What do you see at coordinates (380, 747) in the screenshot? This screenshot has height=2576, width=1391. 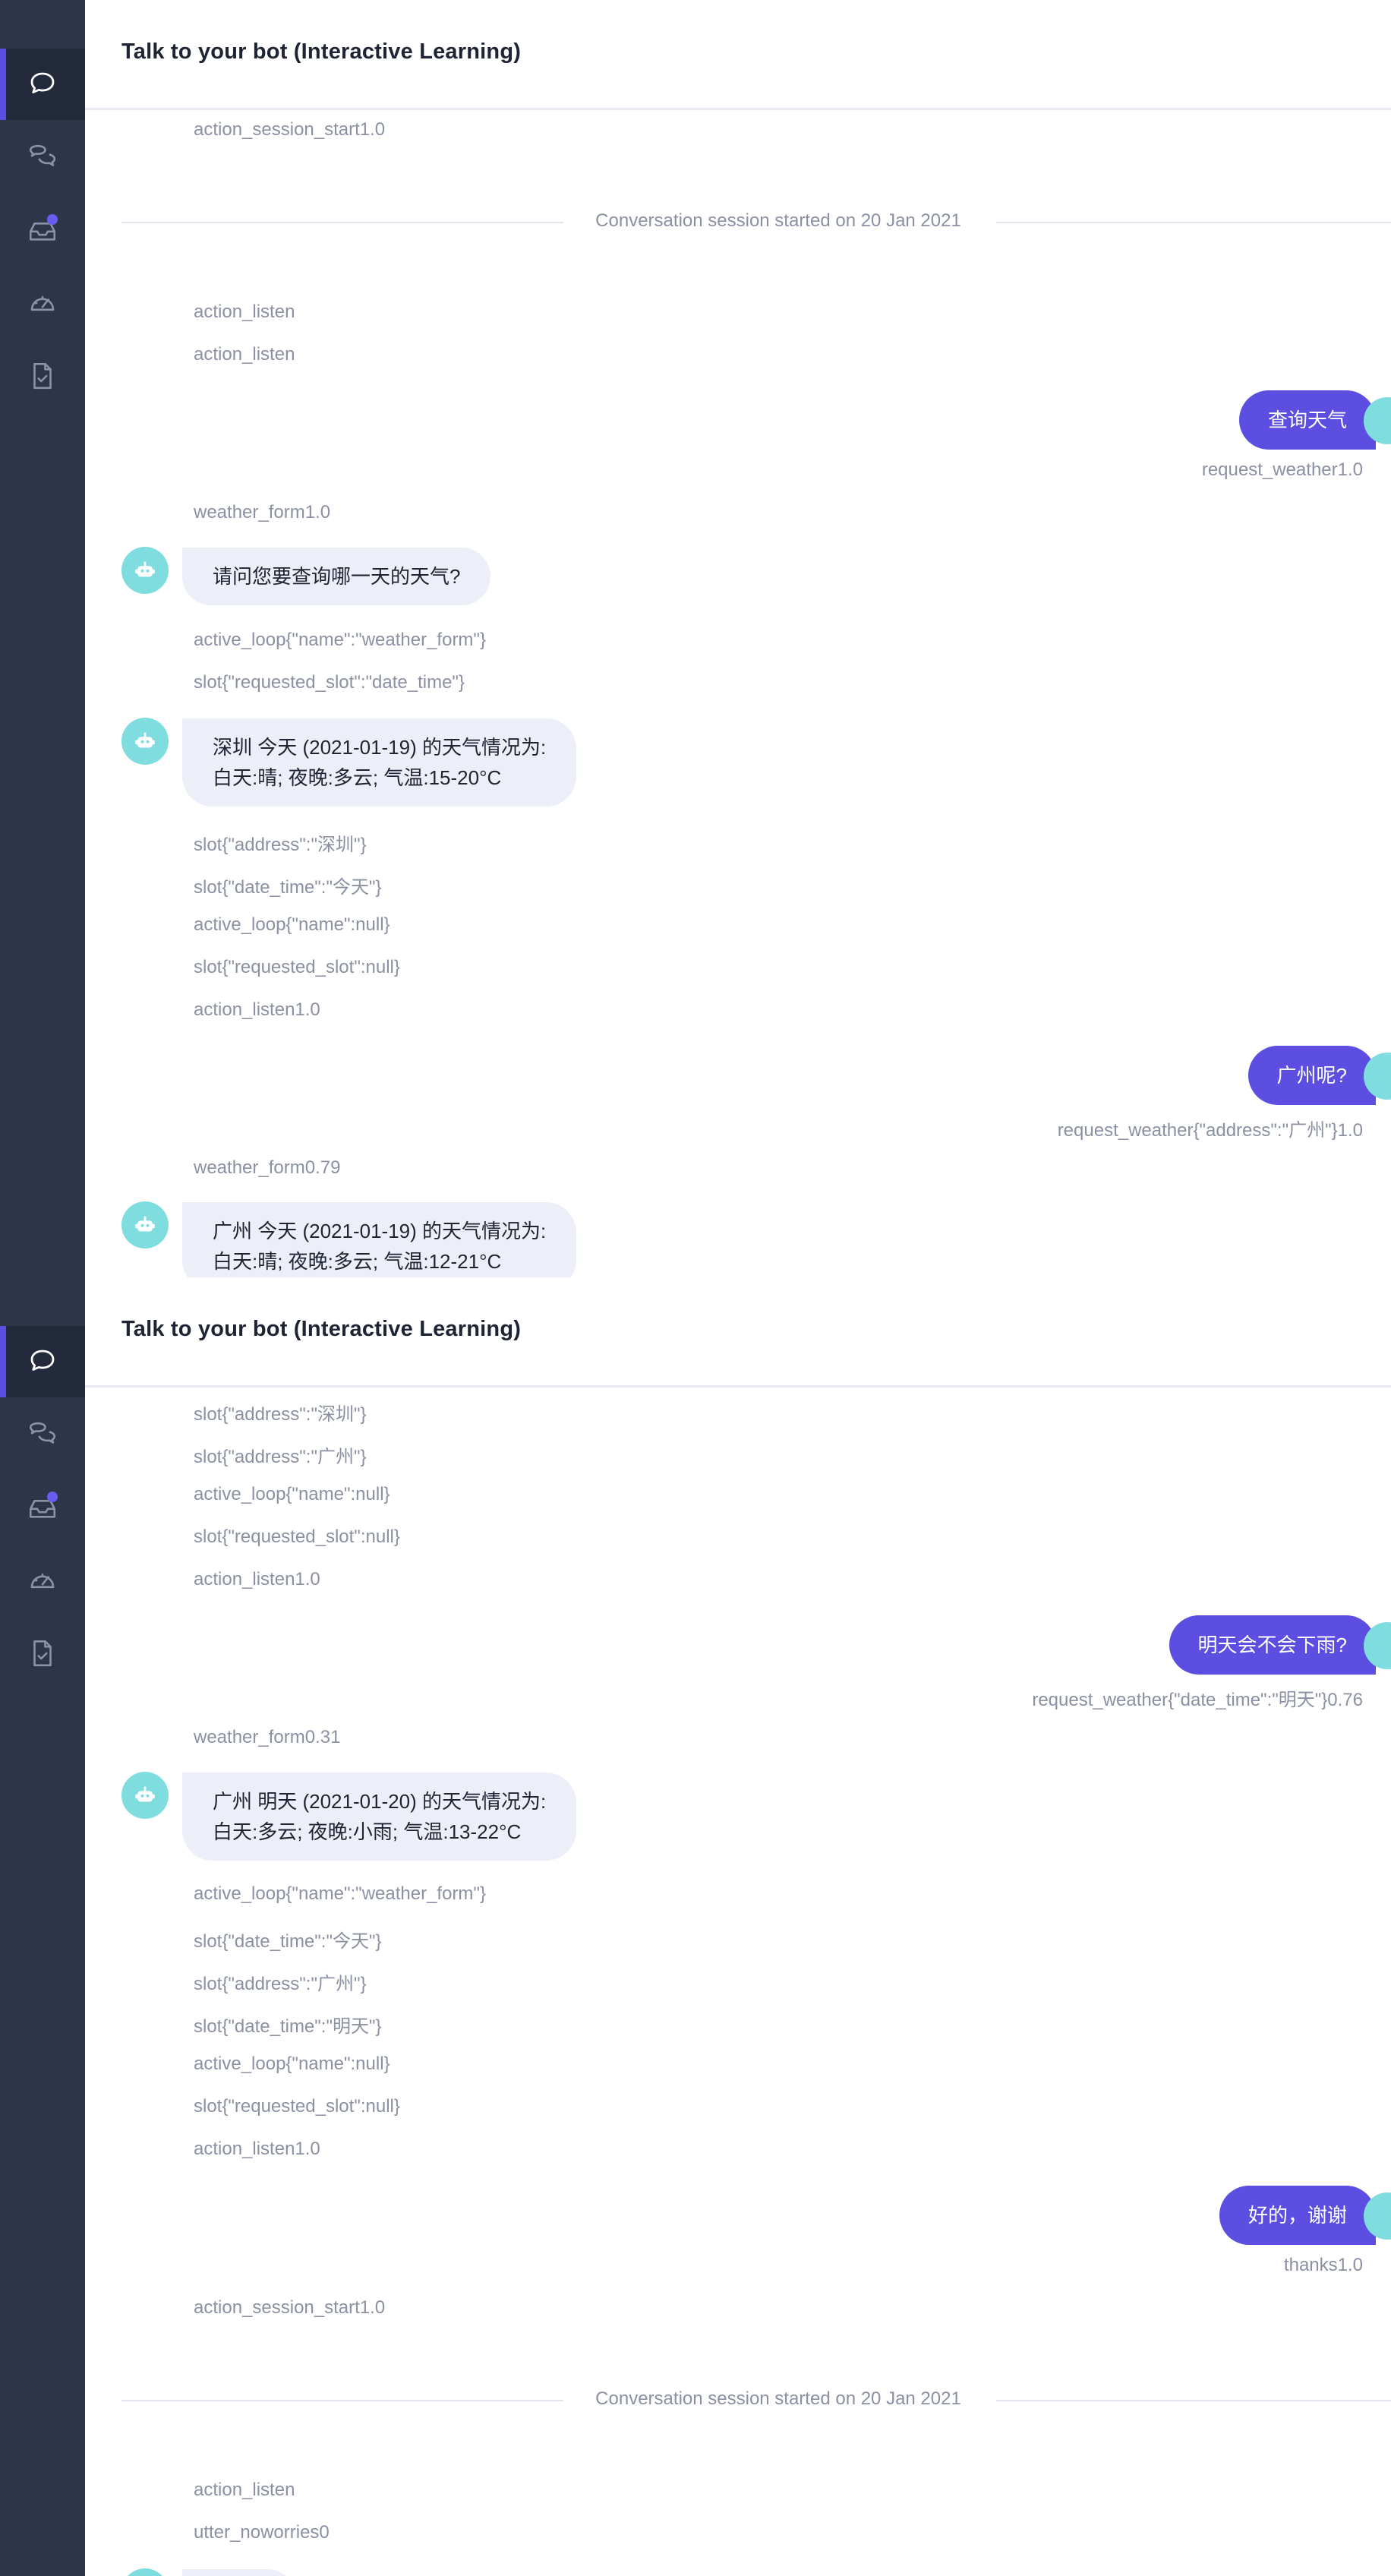 I see `bot-message-line: 深圳 今天 (2021-01-19) 的天气情况为:` at bounding box center [380, 747].